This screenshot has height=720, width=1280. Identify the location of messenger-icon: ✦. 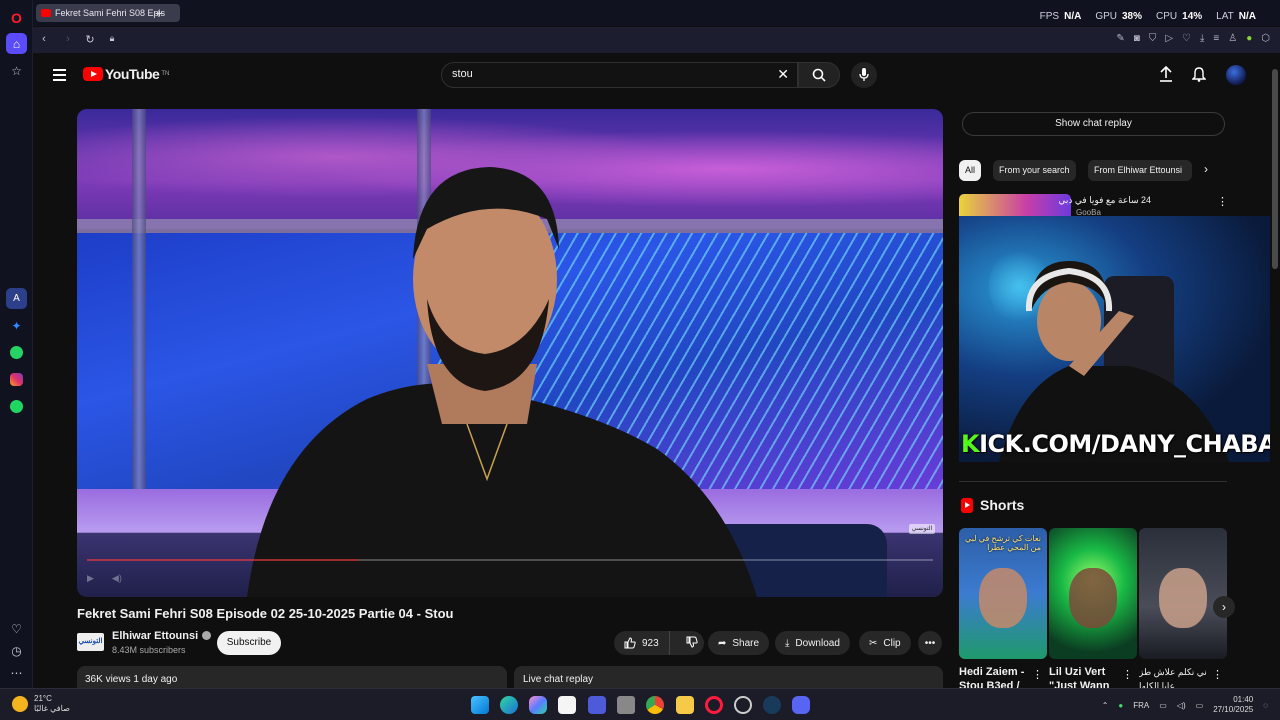
(16, 325).